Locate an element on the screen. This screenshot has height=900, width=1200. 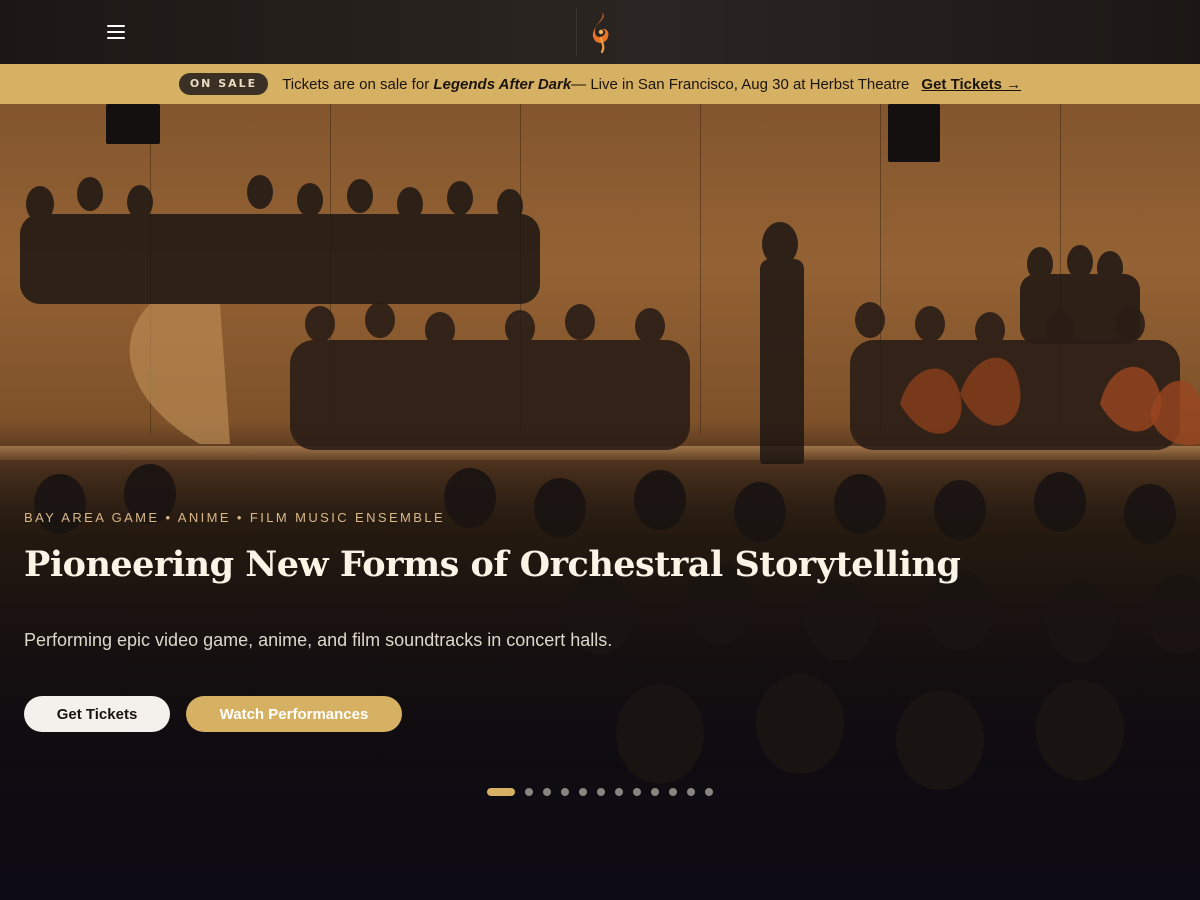
carousel-indicators is located at coordinates (605, 792).